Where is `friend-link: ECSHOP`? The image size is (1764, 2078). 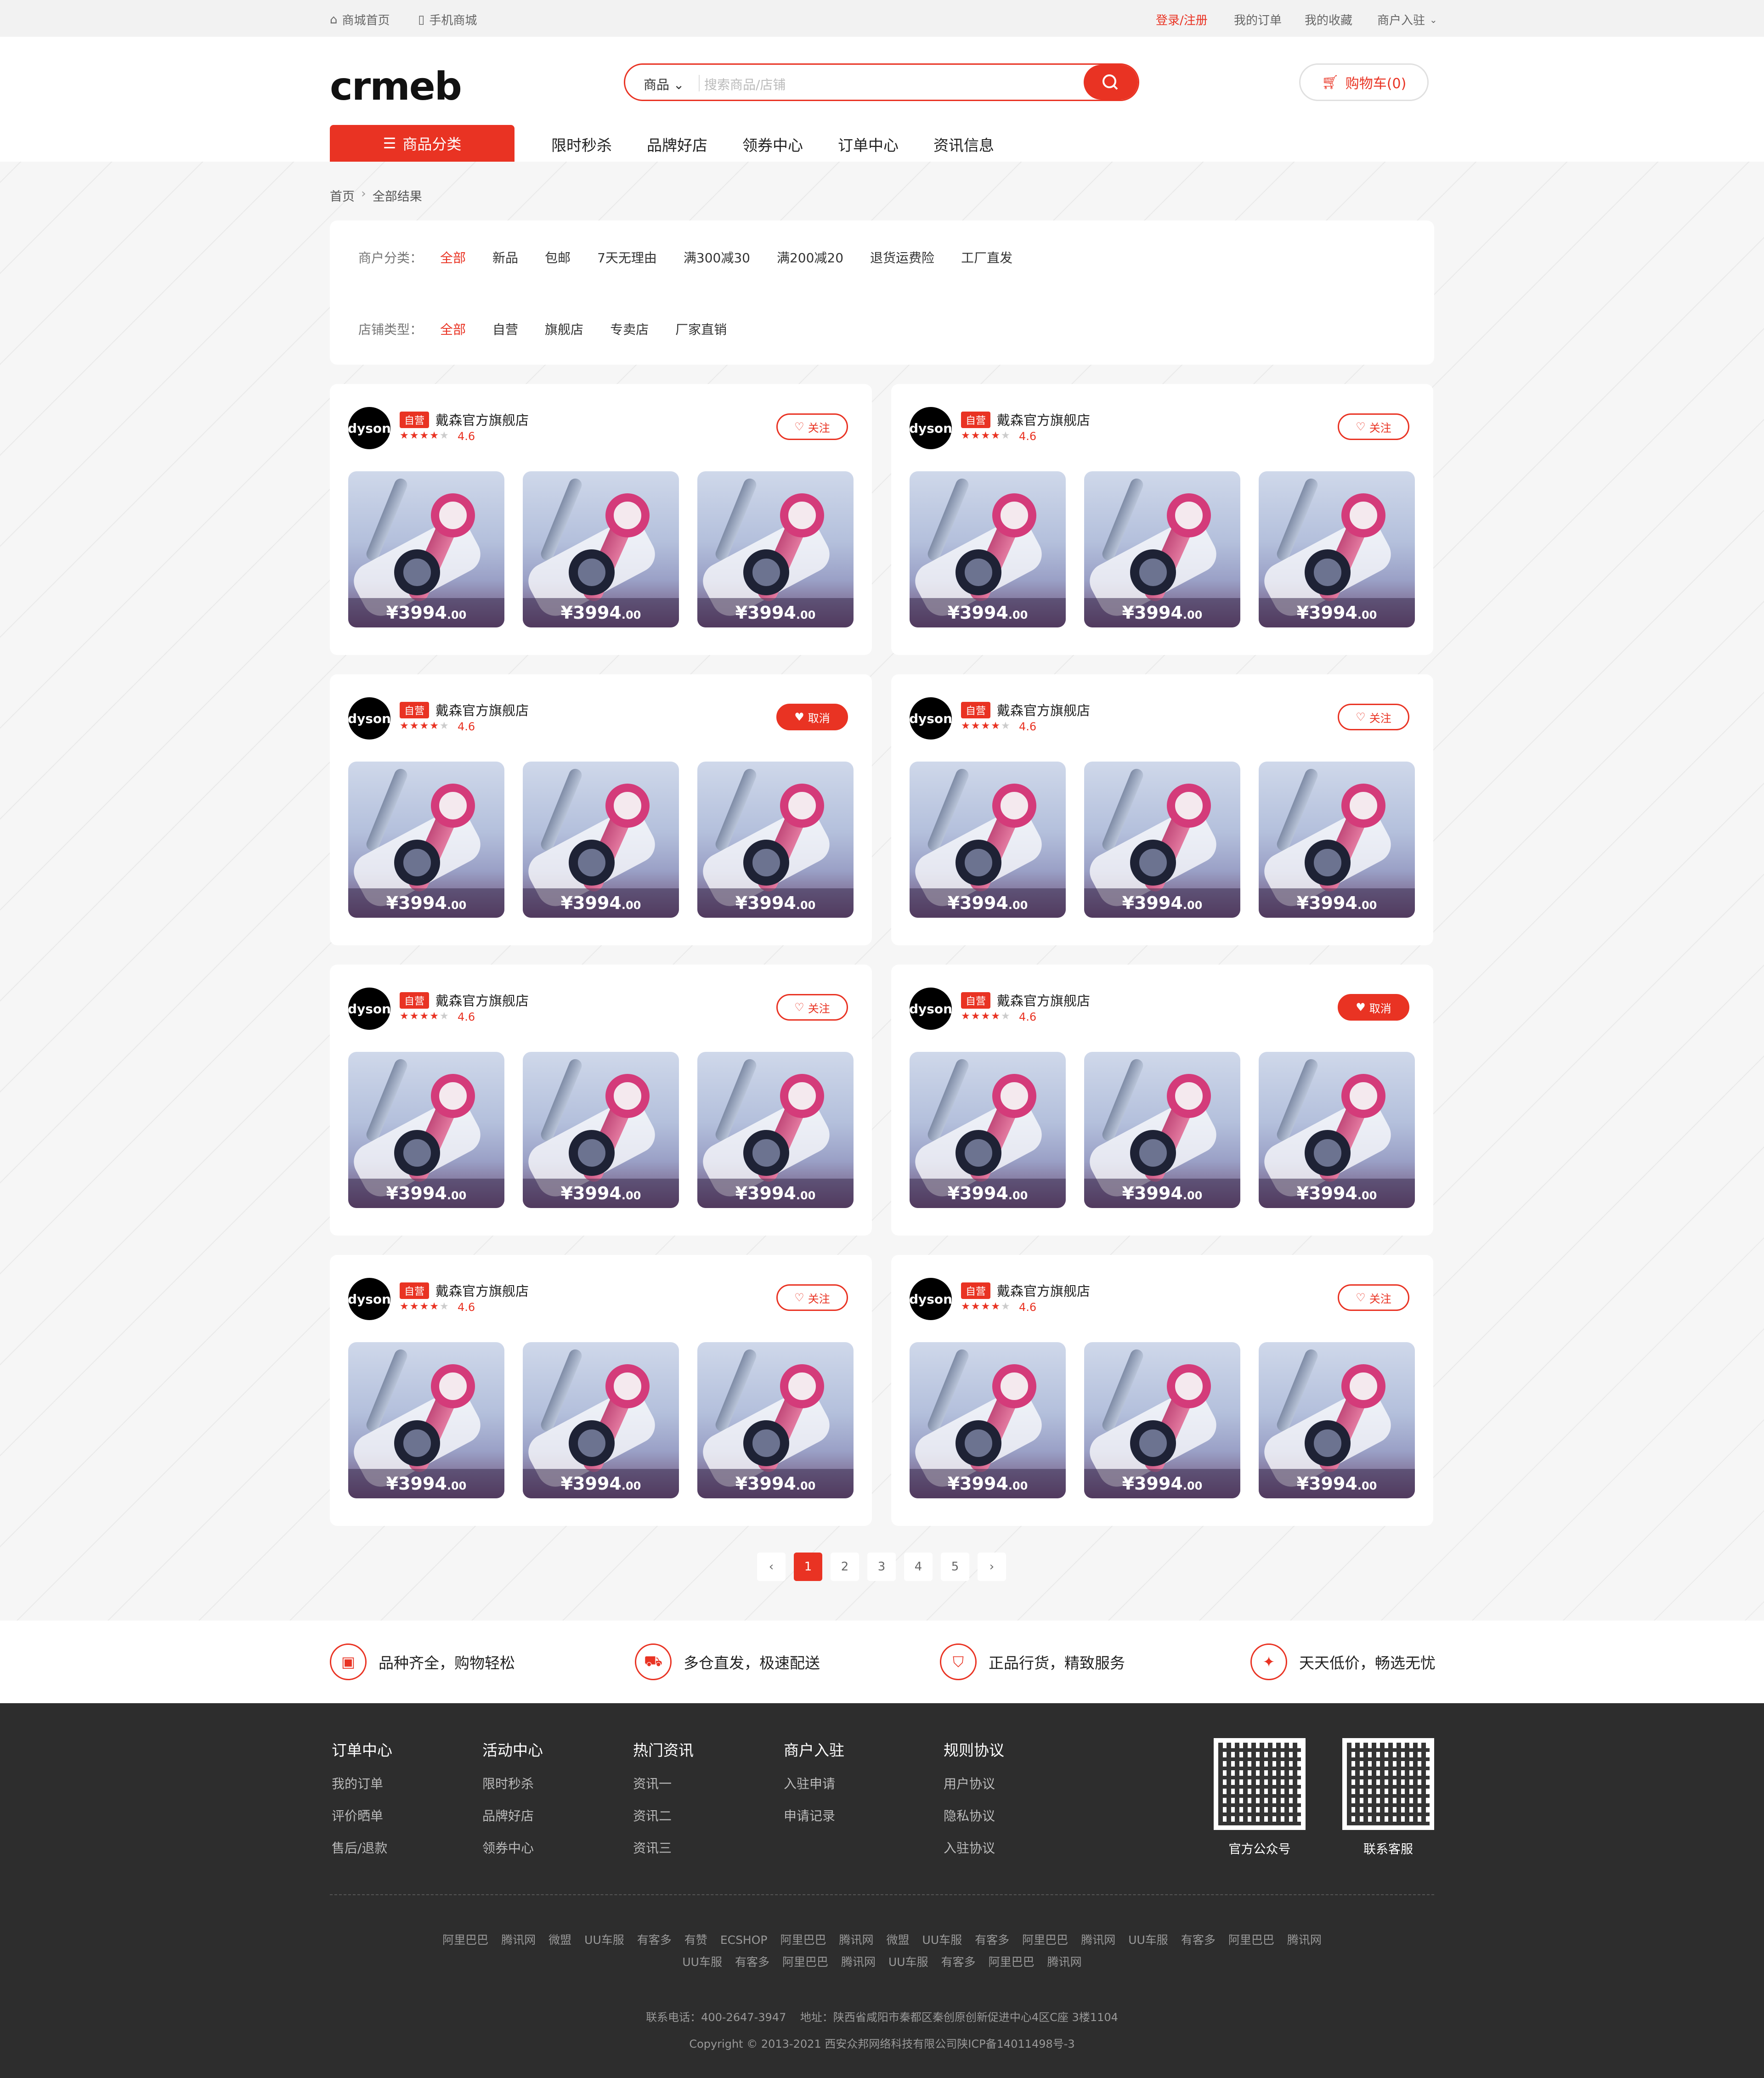 friend-link: ECSHOP is located at coordinates (744, 1940).